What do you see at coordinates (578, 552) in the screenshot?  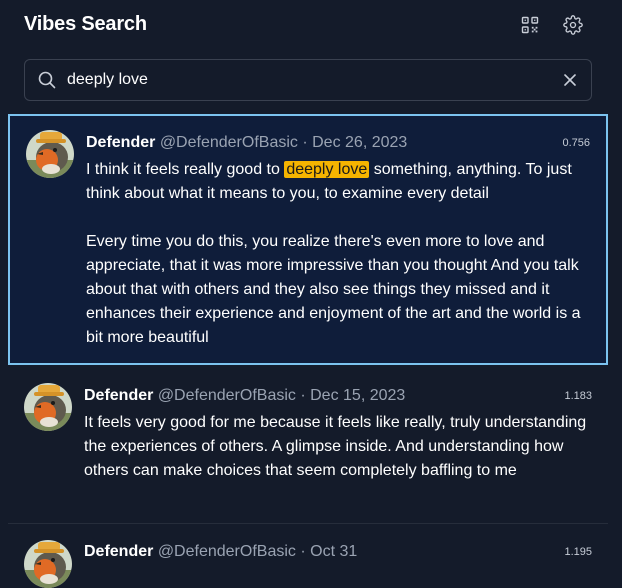 I see `similarity-score: 1.195` at bounding box center [578, 552].